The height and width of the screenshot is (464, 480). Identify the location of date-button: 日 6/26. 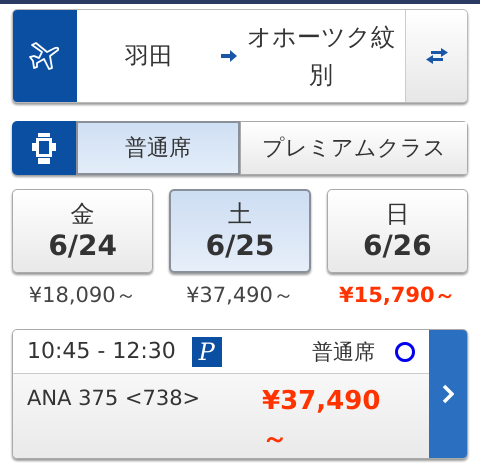
(397, 231).